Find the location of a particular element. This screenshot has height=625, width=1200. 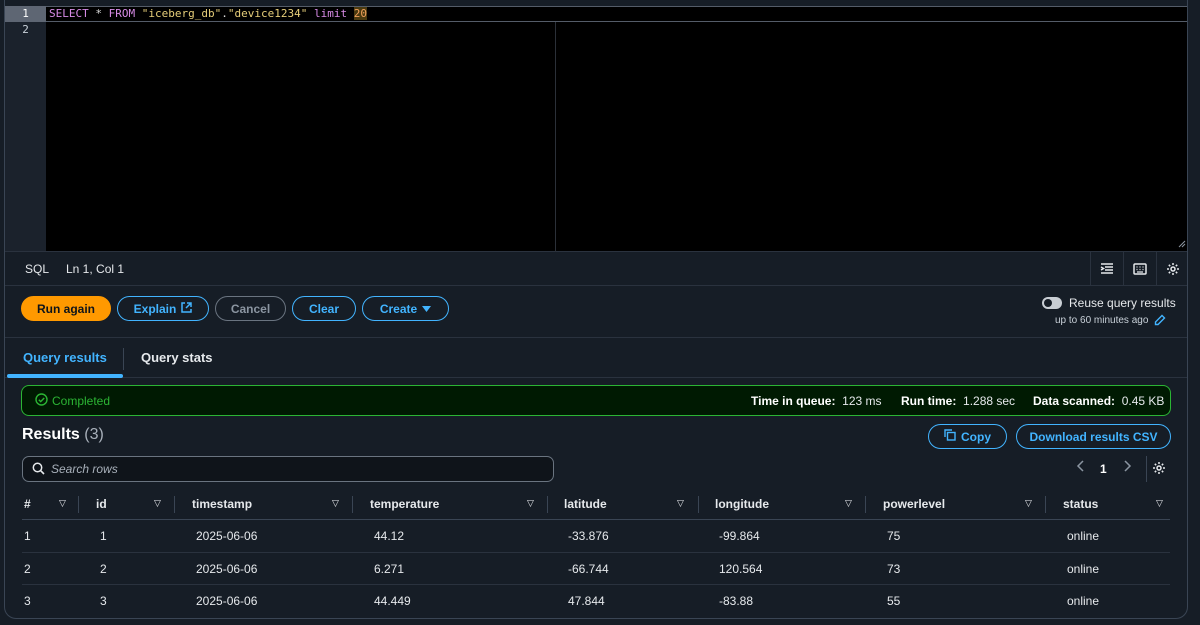

external-link-icon is located at coordinates (187, 308).